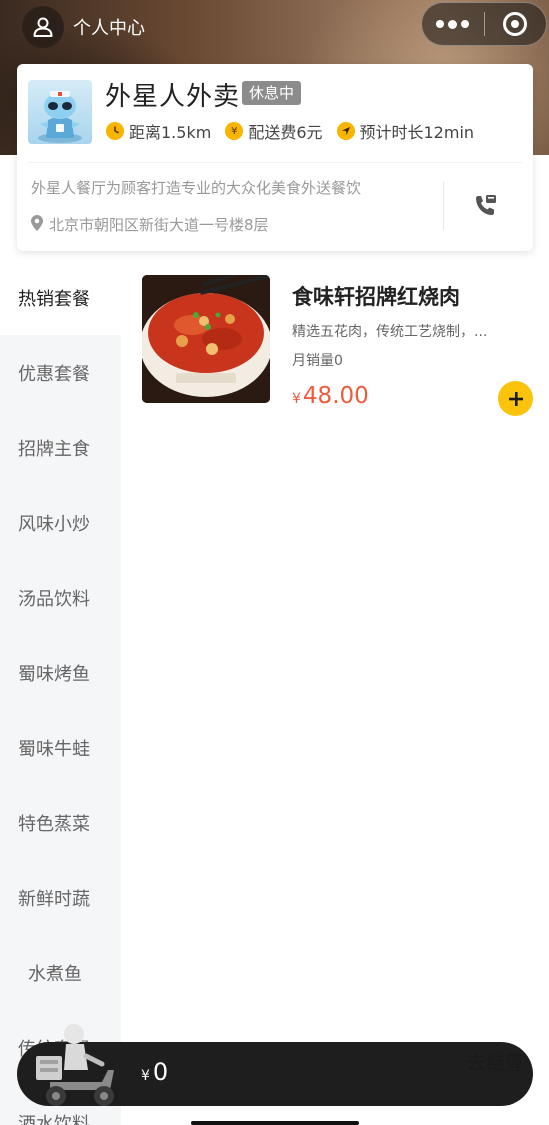 This screenshot has height=1125, width=549. What do you see at coordinates (272, 93) in the screenshot?
I see `status-badge: 休息中` at bounding box center [272, 93].